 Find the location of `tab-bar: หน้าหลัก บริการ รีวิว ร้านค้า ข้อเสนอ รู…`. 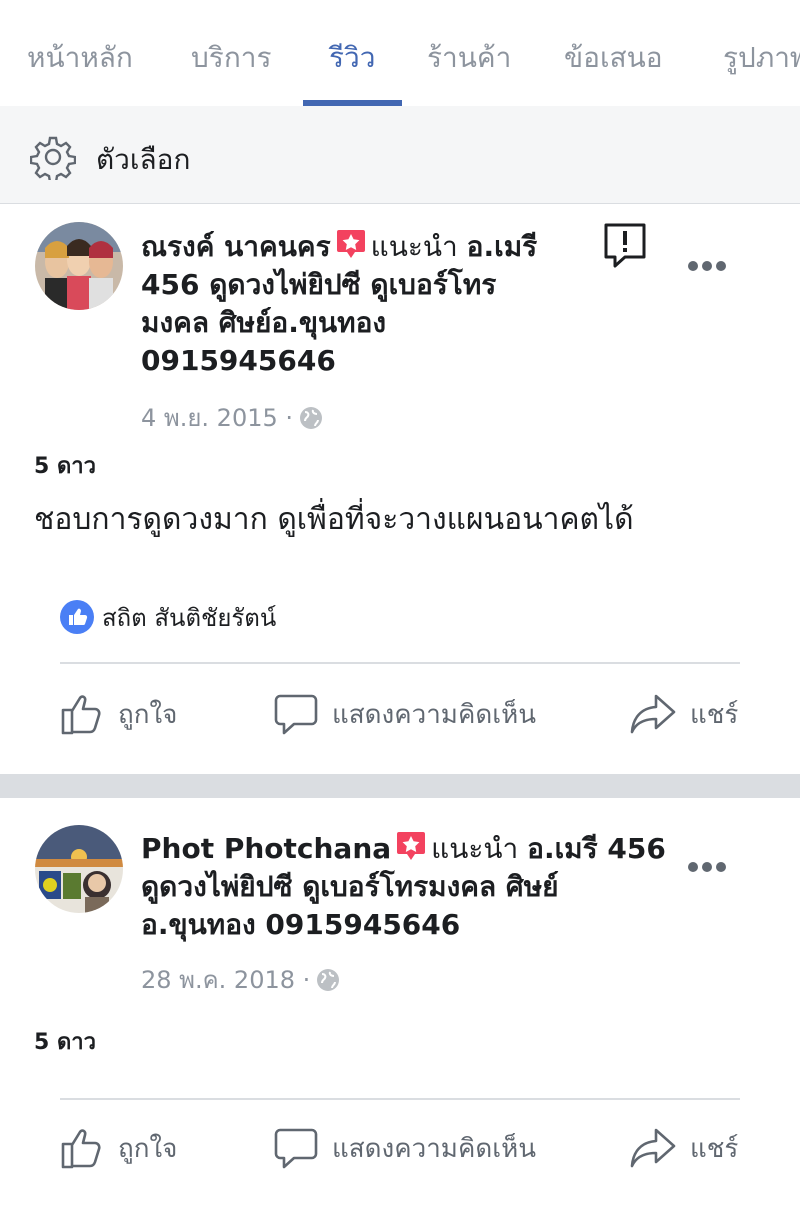

tab-bar: หน้าหลัก บริการ รีวิว ร้านค้า ข้อเสนอ รู… is located at coordinates (400, 53).